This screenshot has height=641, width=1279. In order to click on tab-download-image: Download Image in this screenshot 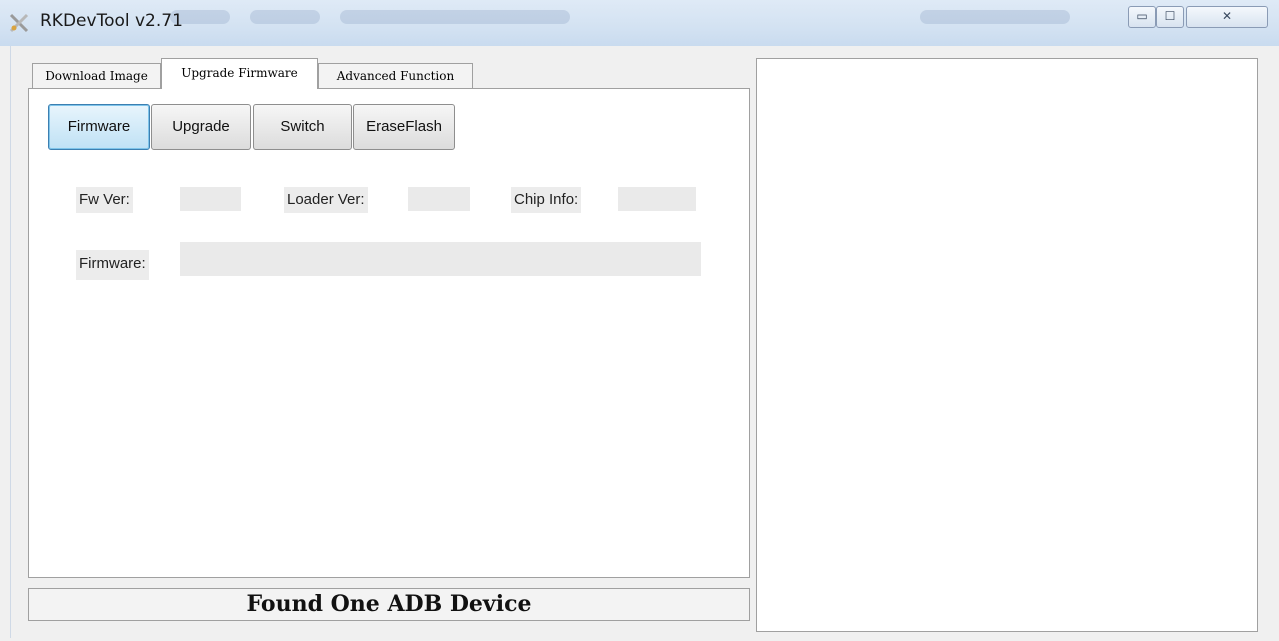, I will do `click(96, 75)`.